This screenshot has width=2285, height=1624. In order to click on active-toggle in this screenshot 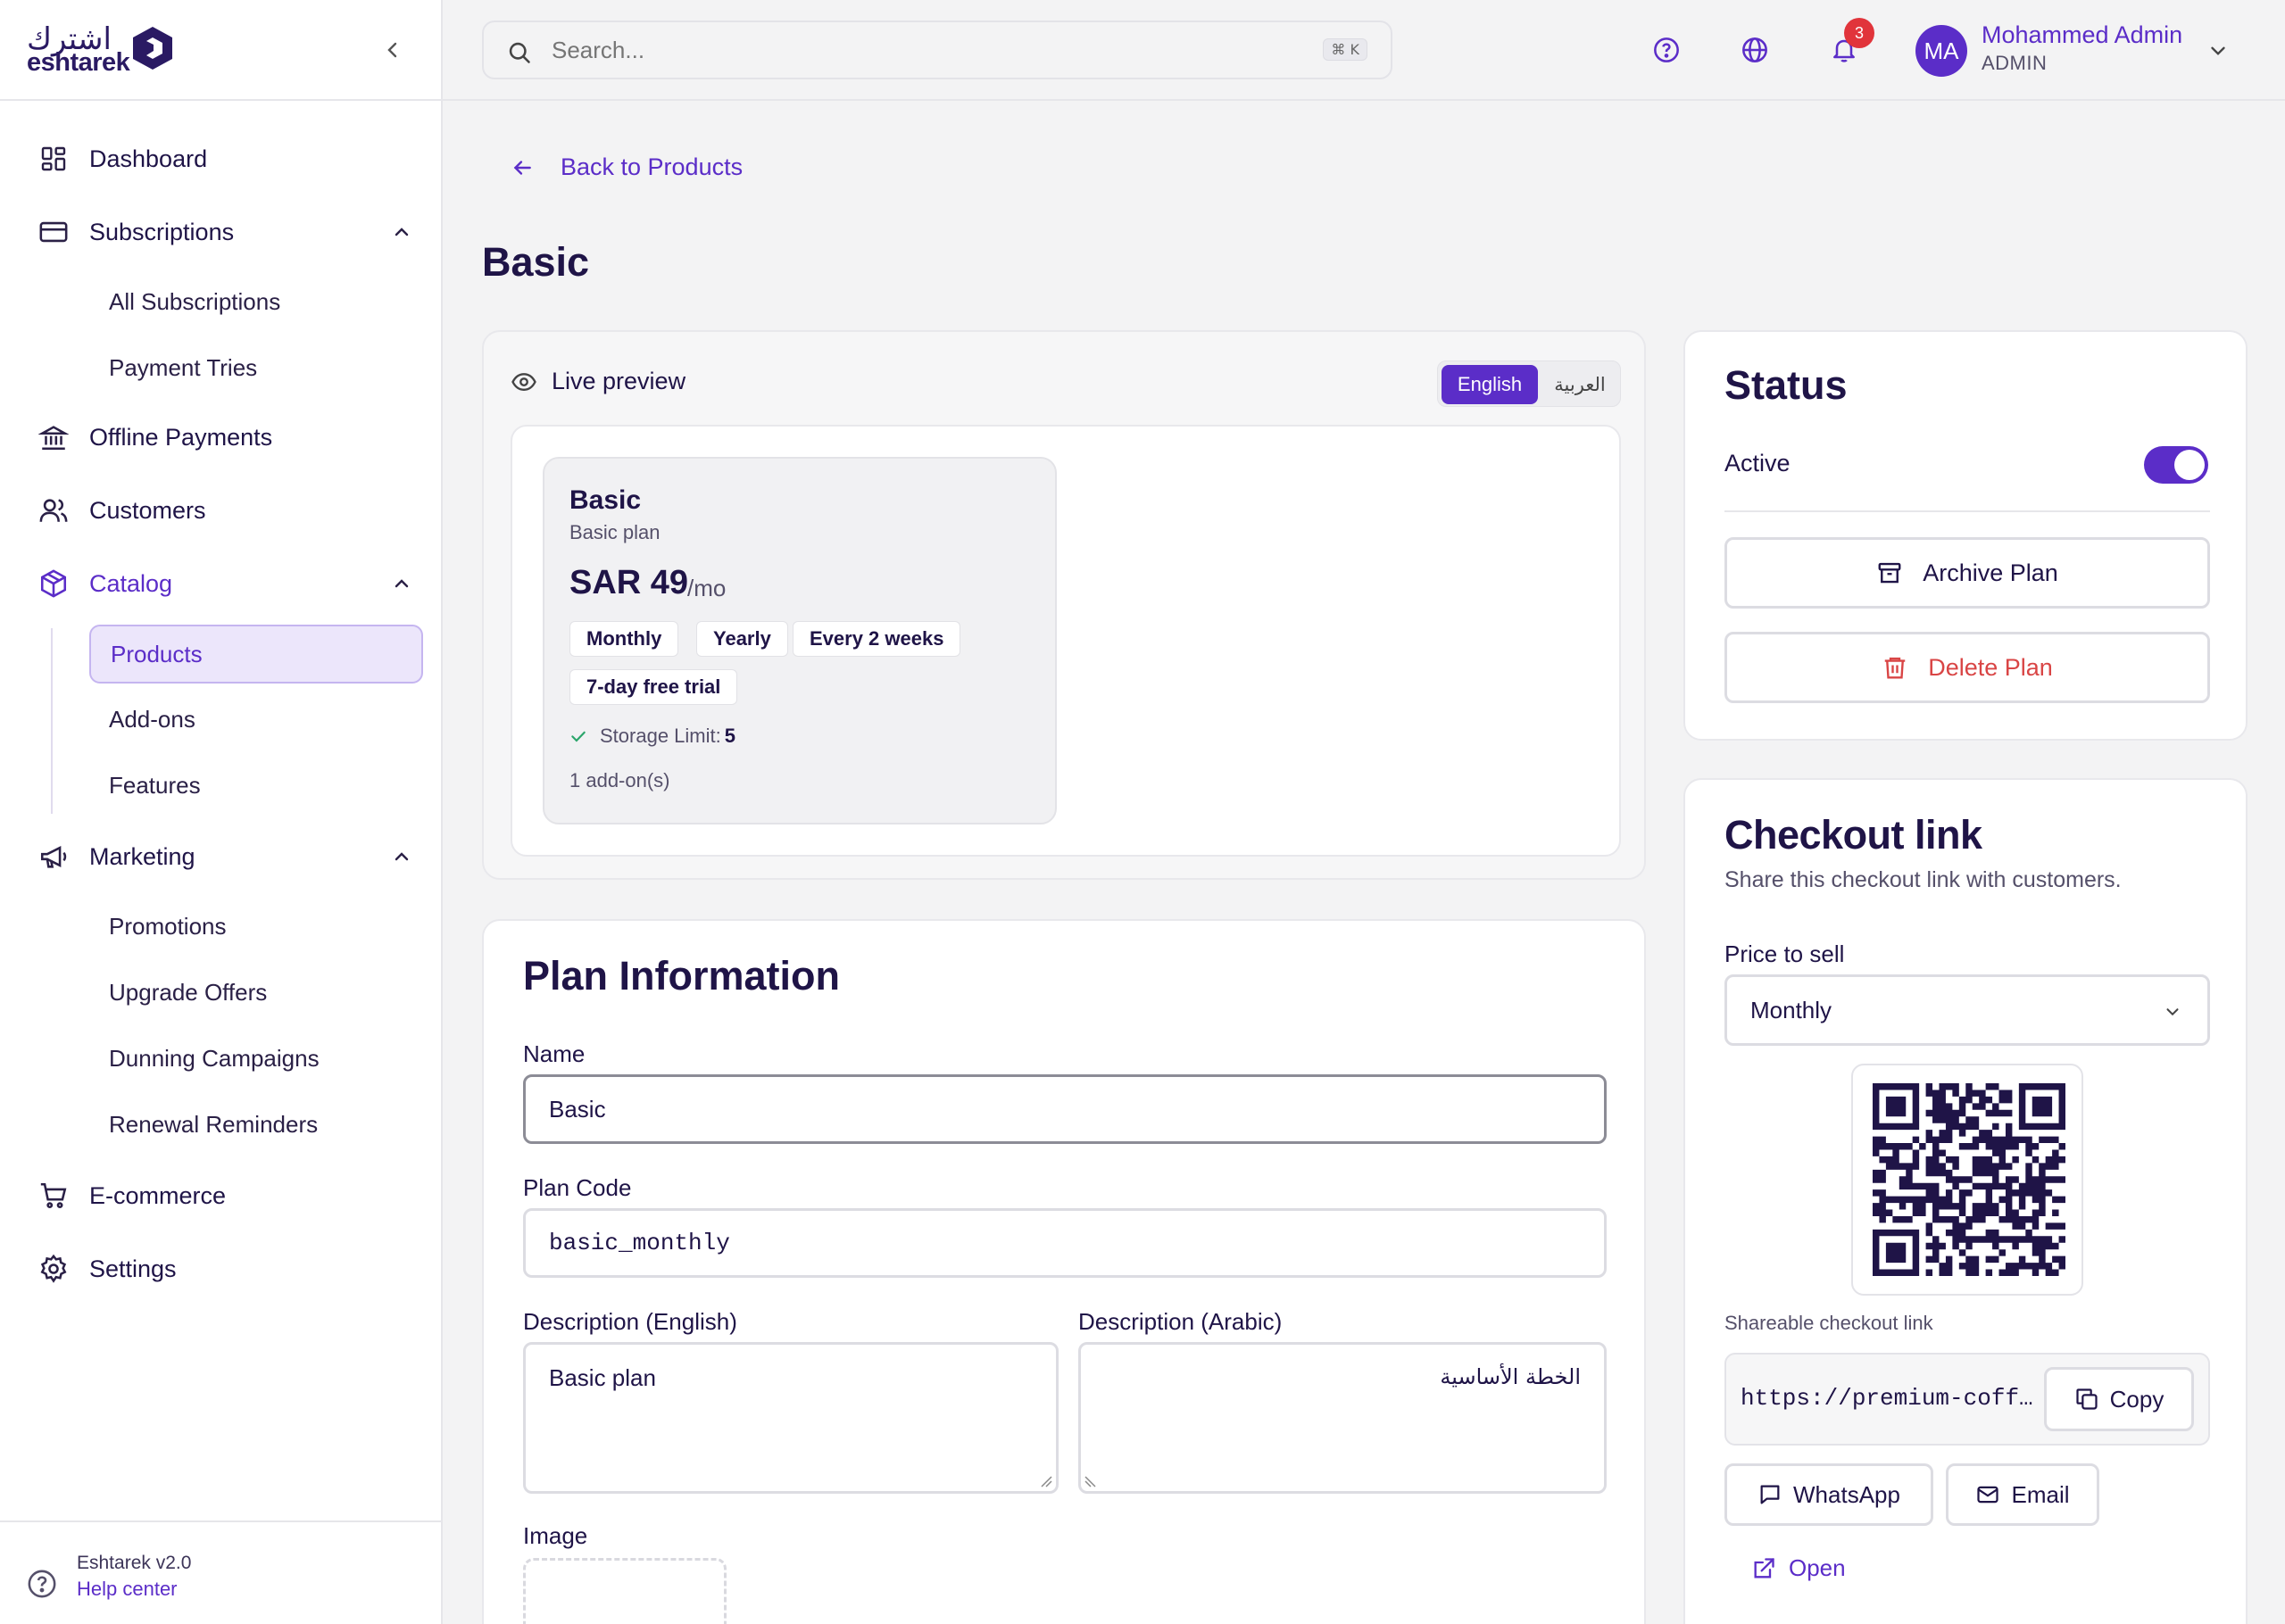, I will do `click(2176, 465)`.